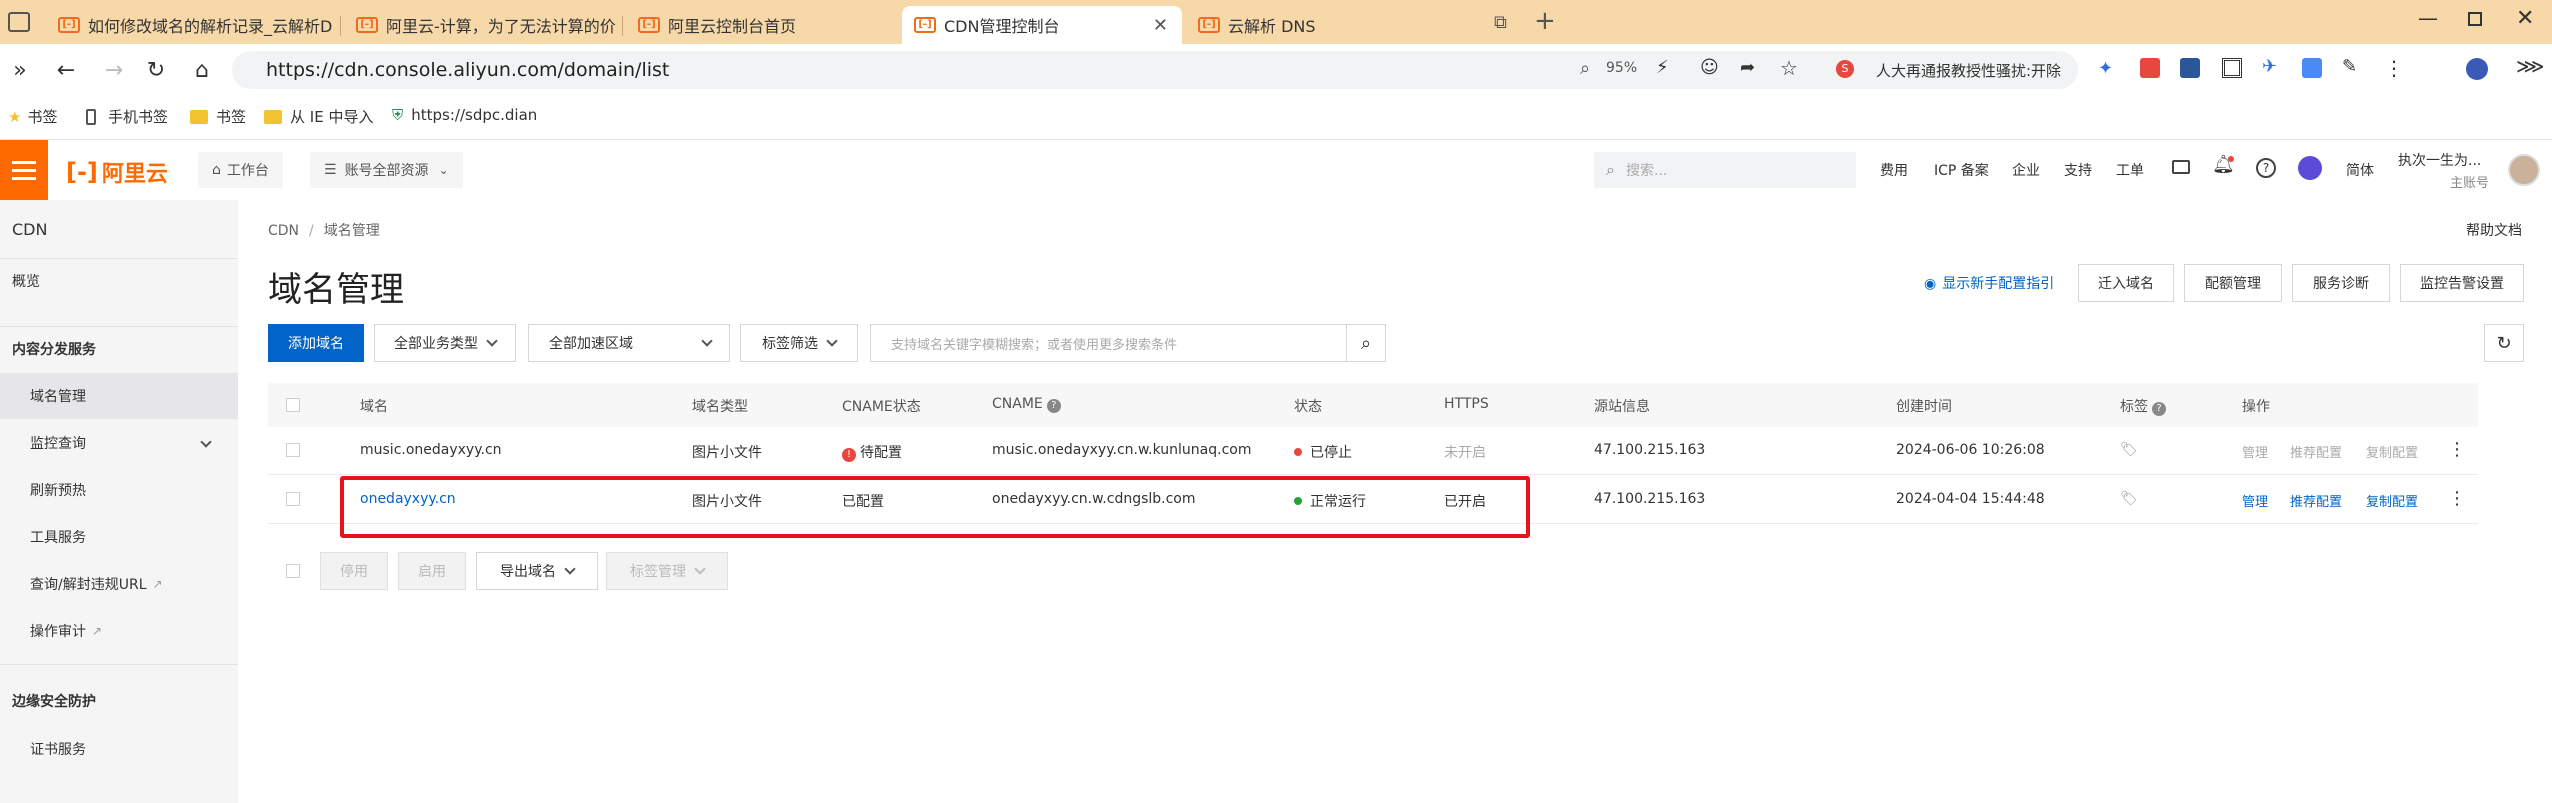 Image resolution: width=2552 pixels, height=803 pixels. I want to click on browser-tab-4-active: [-] CDN管理控制台 ✕, so click(1042, 25).